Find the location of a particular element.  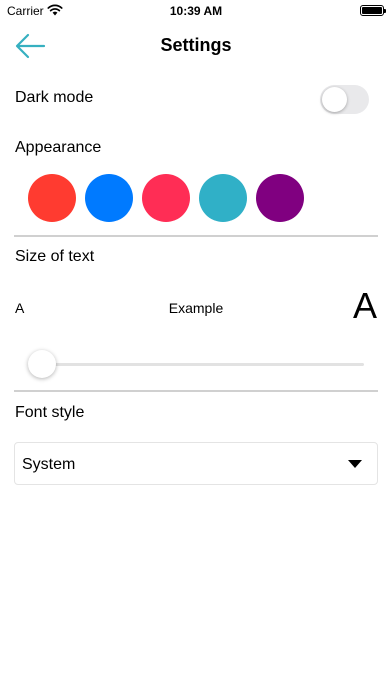

dark-mode-toggle is located at coordinates (344, 99).